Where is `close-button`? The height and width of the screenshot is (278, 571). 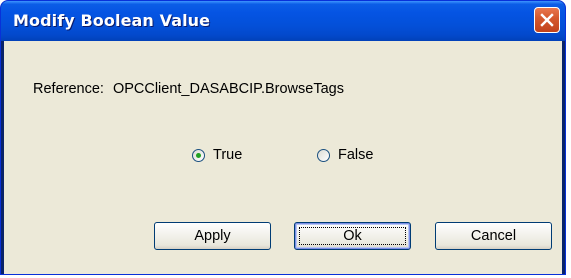 close-button is located at coordinates (547, 20).